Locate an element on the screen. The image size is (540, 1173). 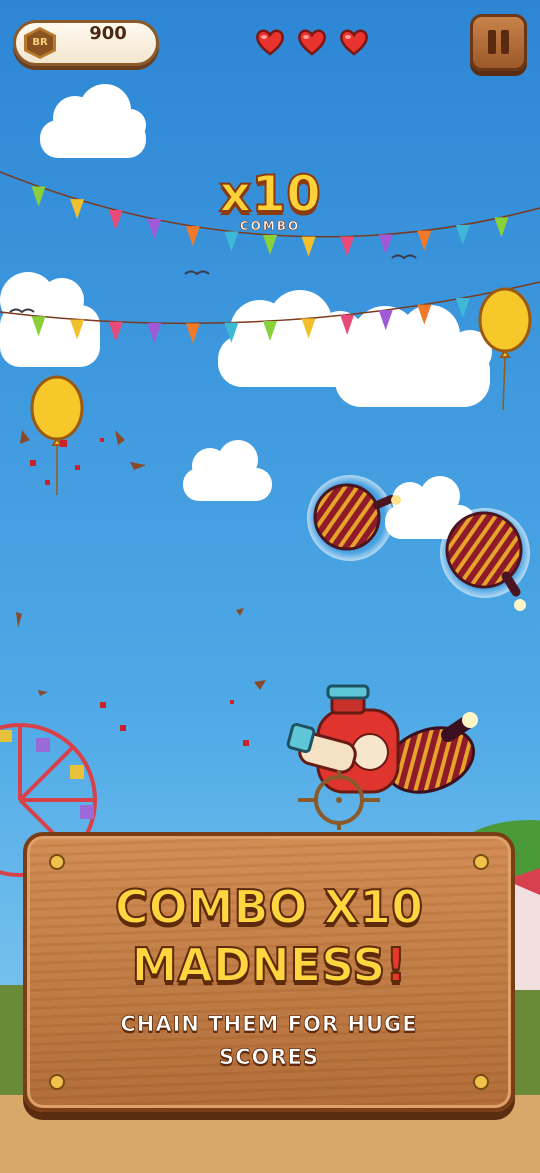
lives is located at coordinates (314, 43).